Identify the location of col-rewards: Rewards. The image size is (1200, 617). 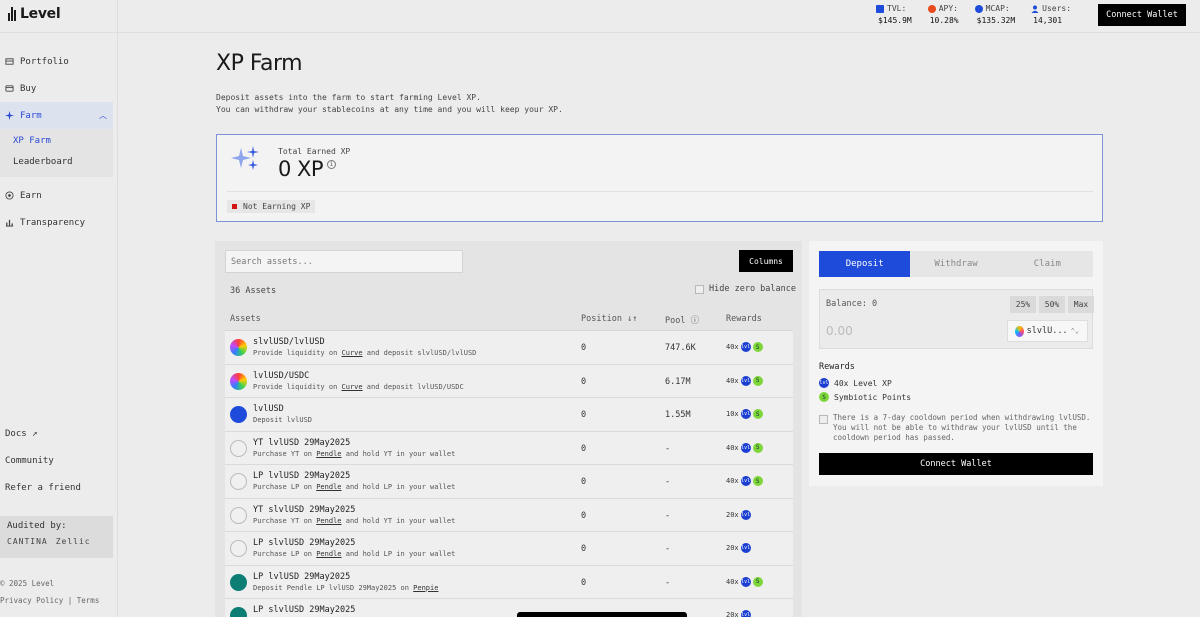
(744, 319).